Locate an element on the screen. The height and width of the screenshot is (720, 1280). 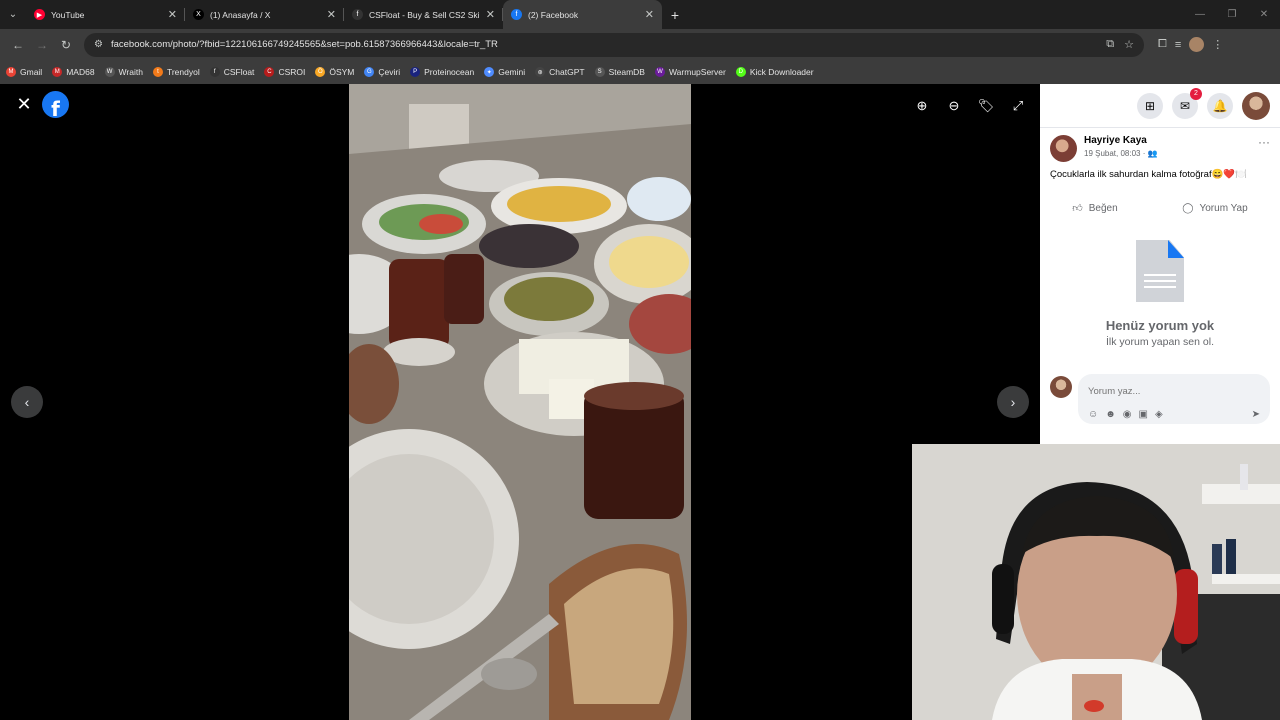
extensions-icon: ⧠ is located at coordinates (1162, 44).